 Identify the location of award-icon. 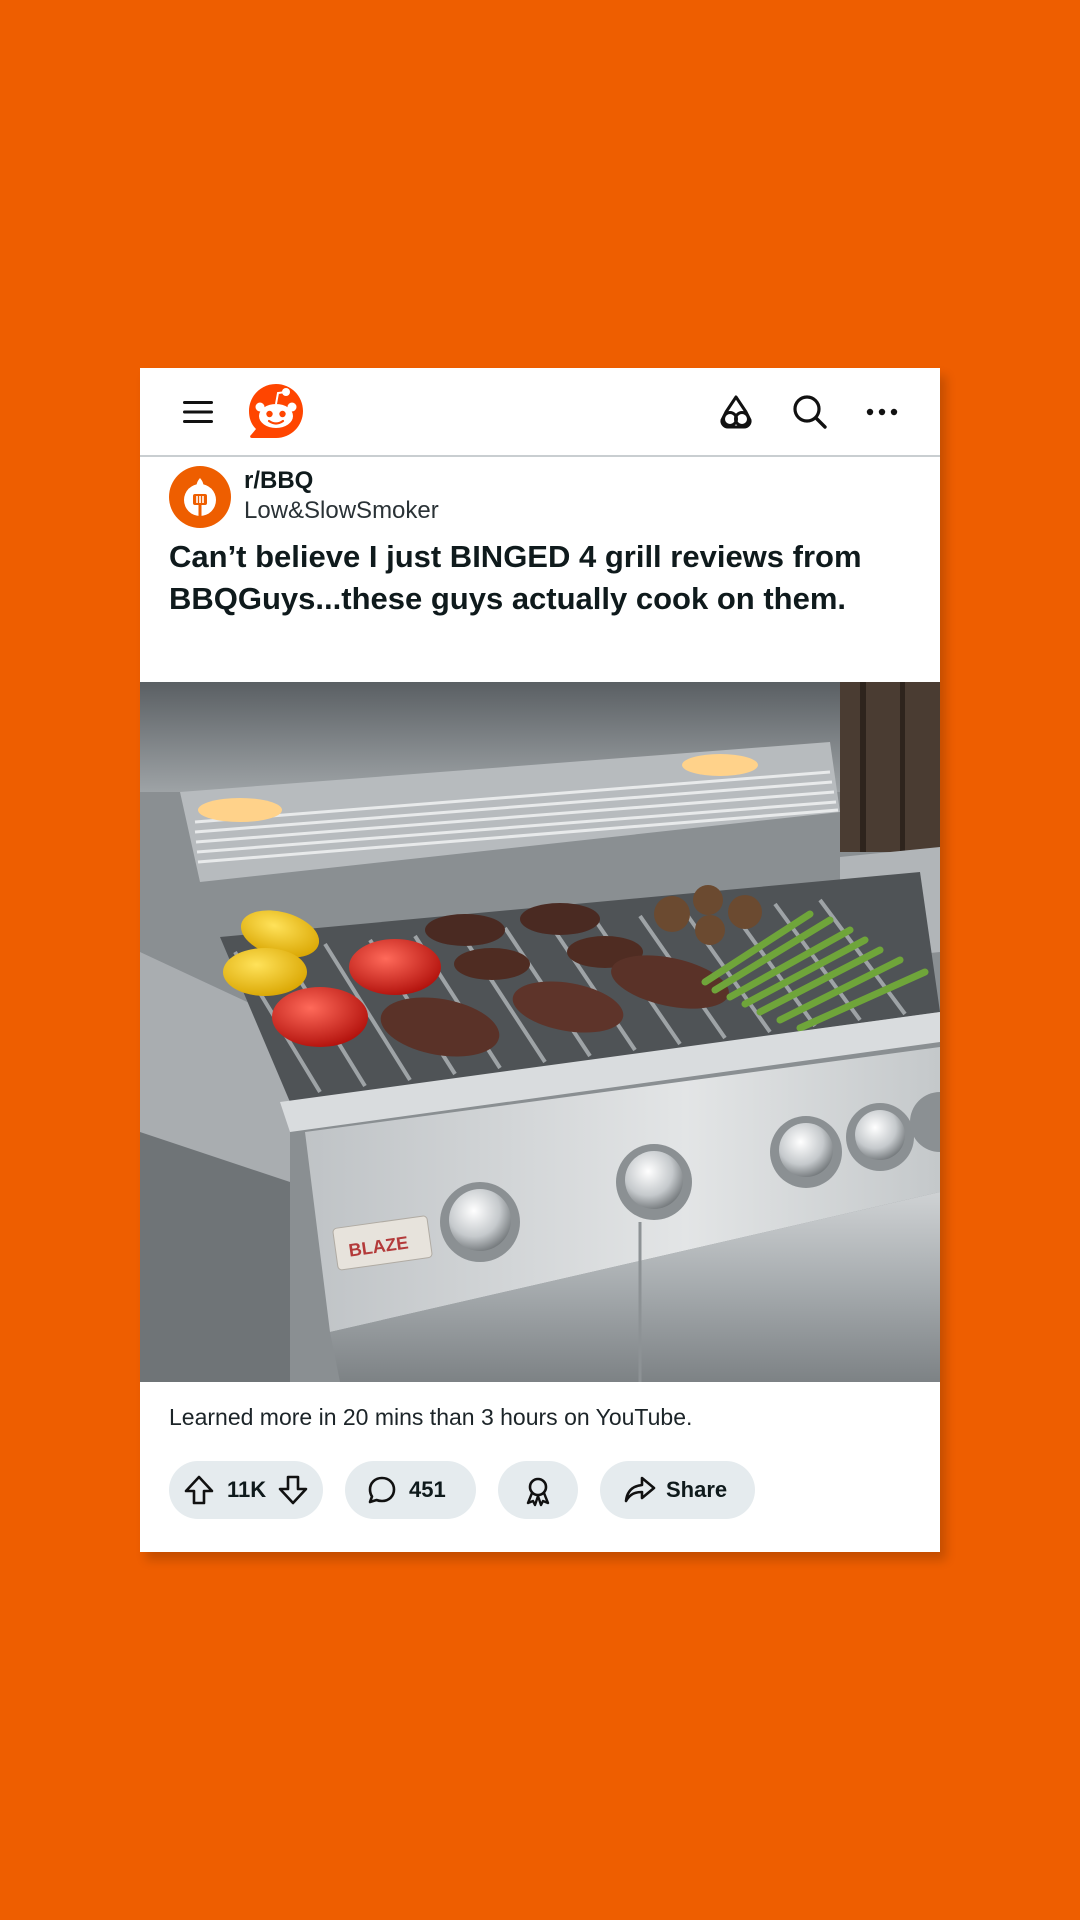
(538, 1492).